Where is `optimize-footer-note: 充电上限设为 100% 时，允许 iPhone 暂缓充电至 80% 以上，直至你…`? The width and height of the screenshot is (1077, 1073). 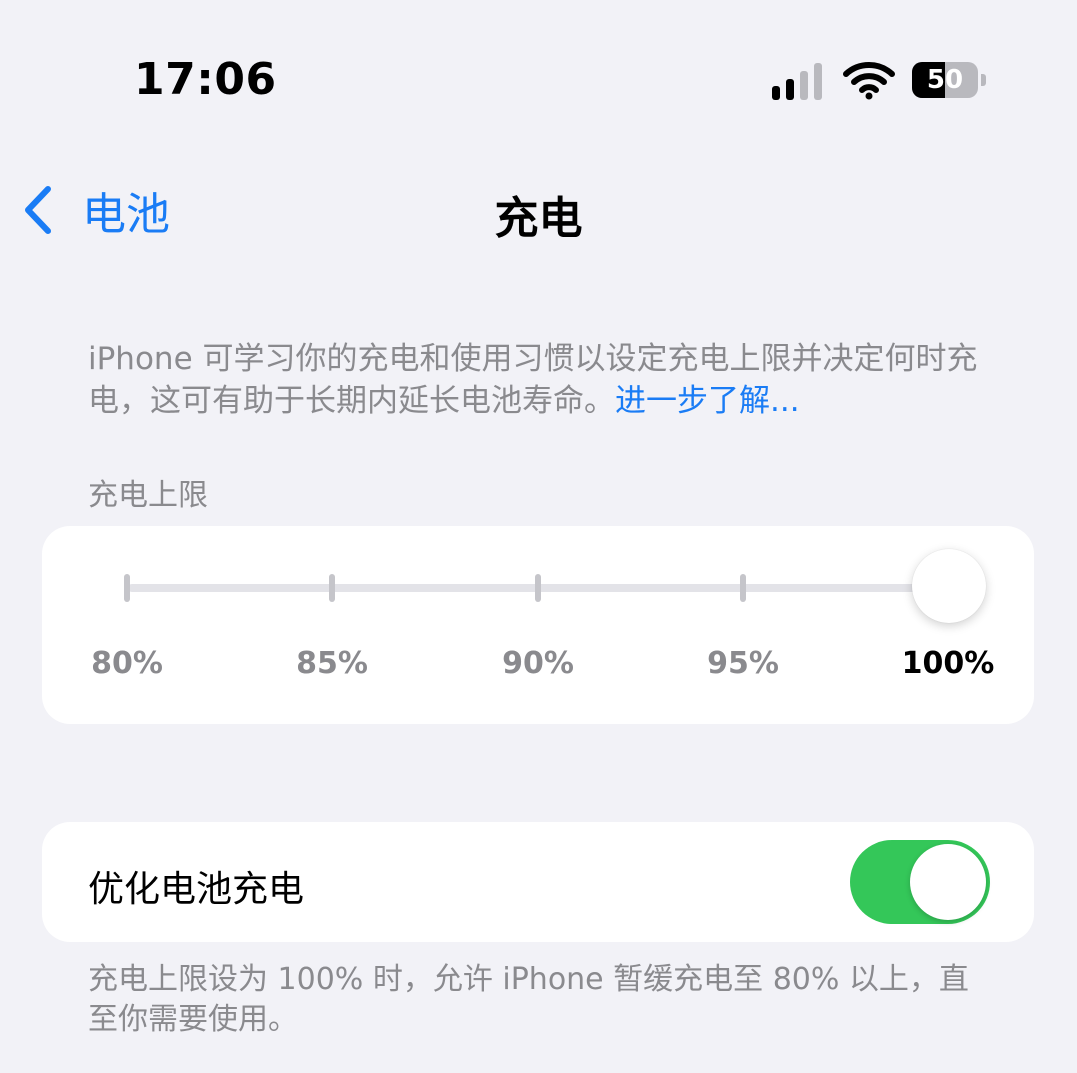 optimize-footer-note: 充电上限设为 100% 时，允许 iPhone 暂缓充电至 80% 以上，直至你… is located at coordinates (528, 999).